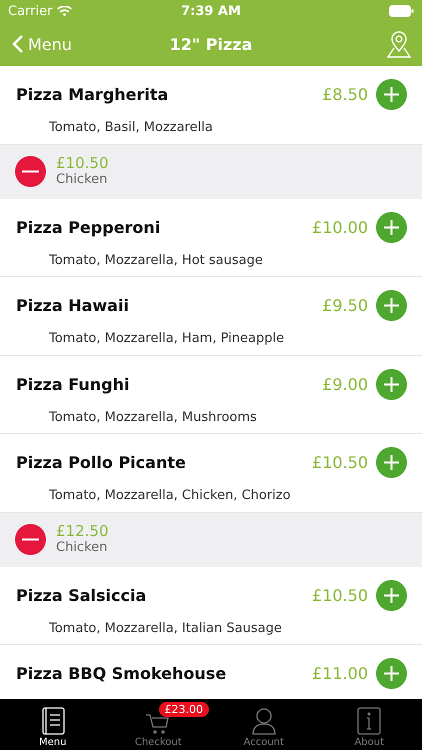  Describe the element at coordinates (211, 11) in the screenshot. I see `status-time: 7:39 AM` at that location.